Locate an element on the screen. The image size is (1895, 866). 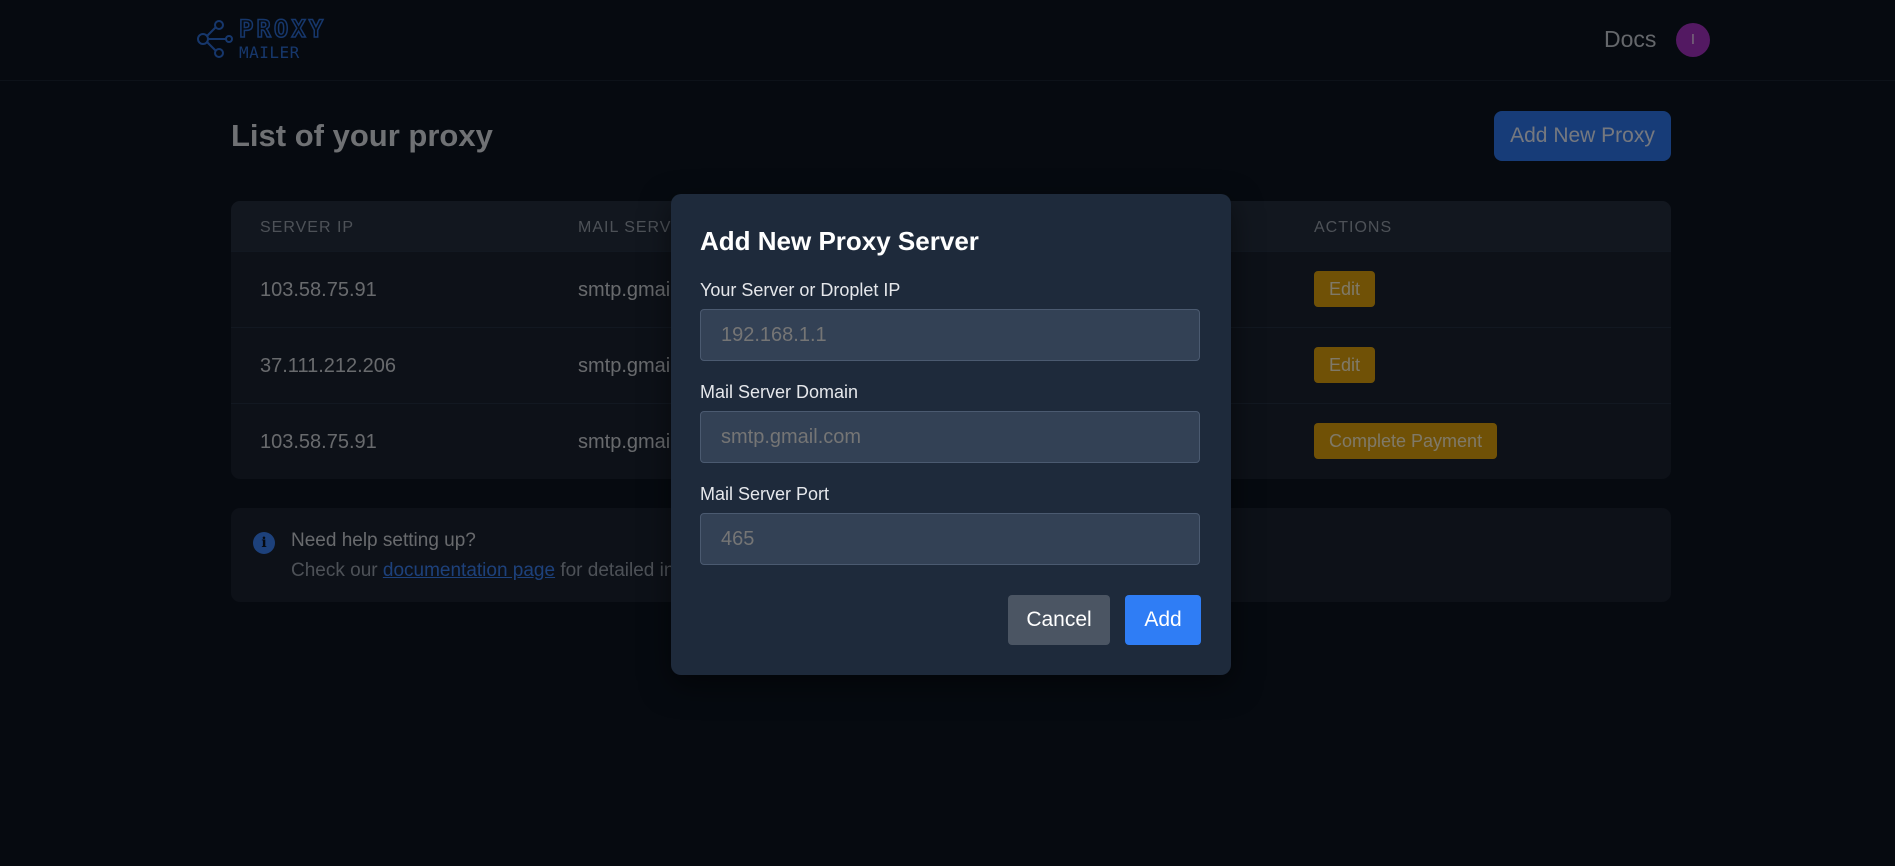
modal-title: Add New Proxy Server is located at coordinates (839, 241).